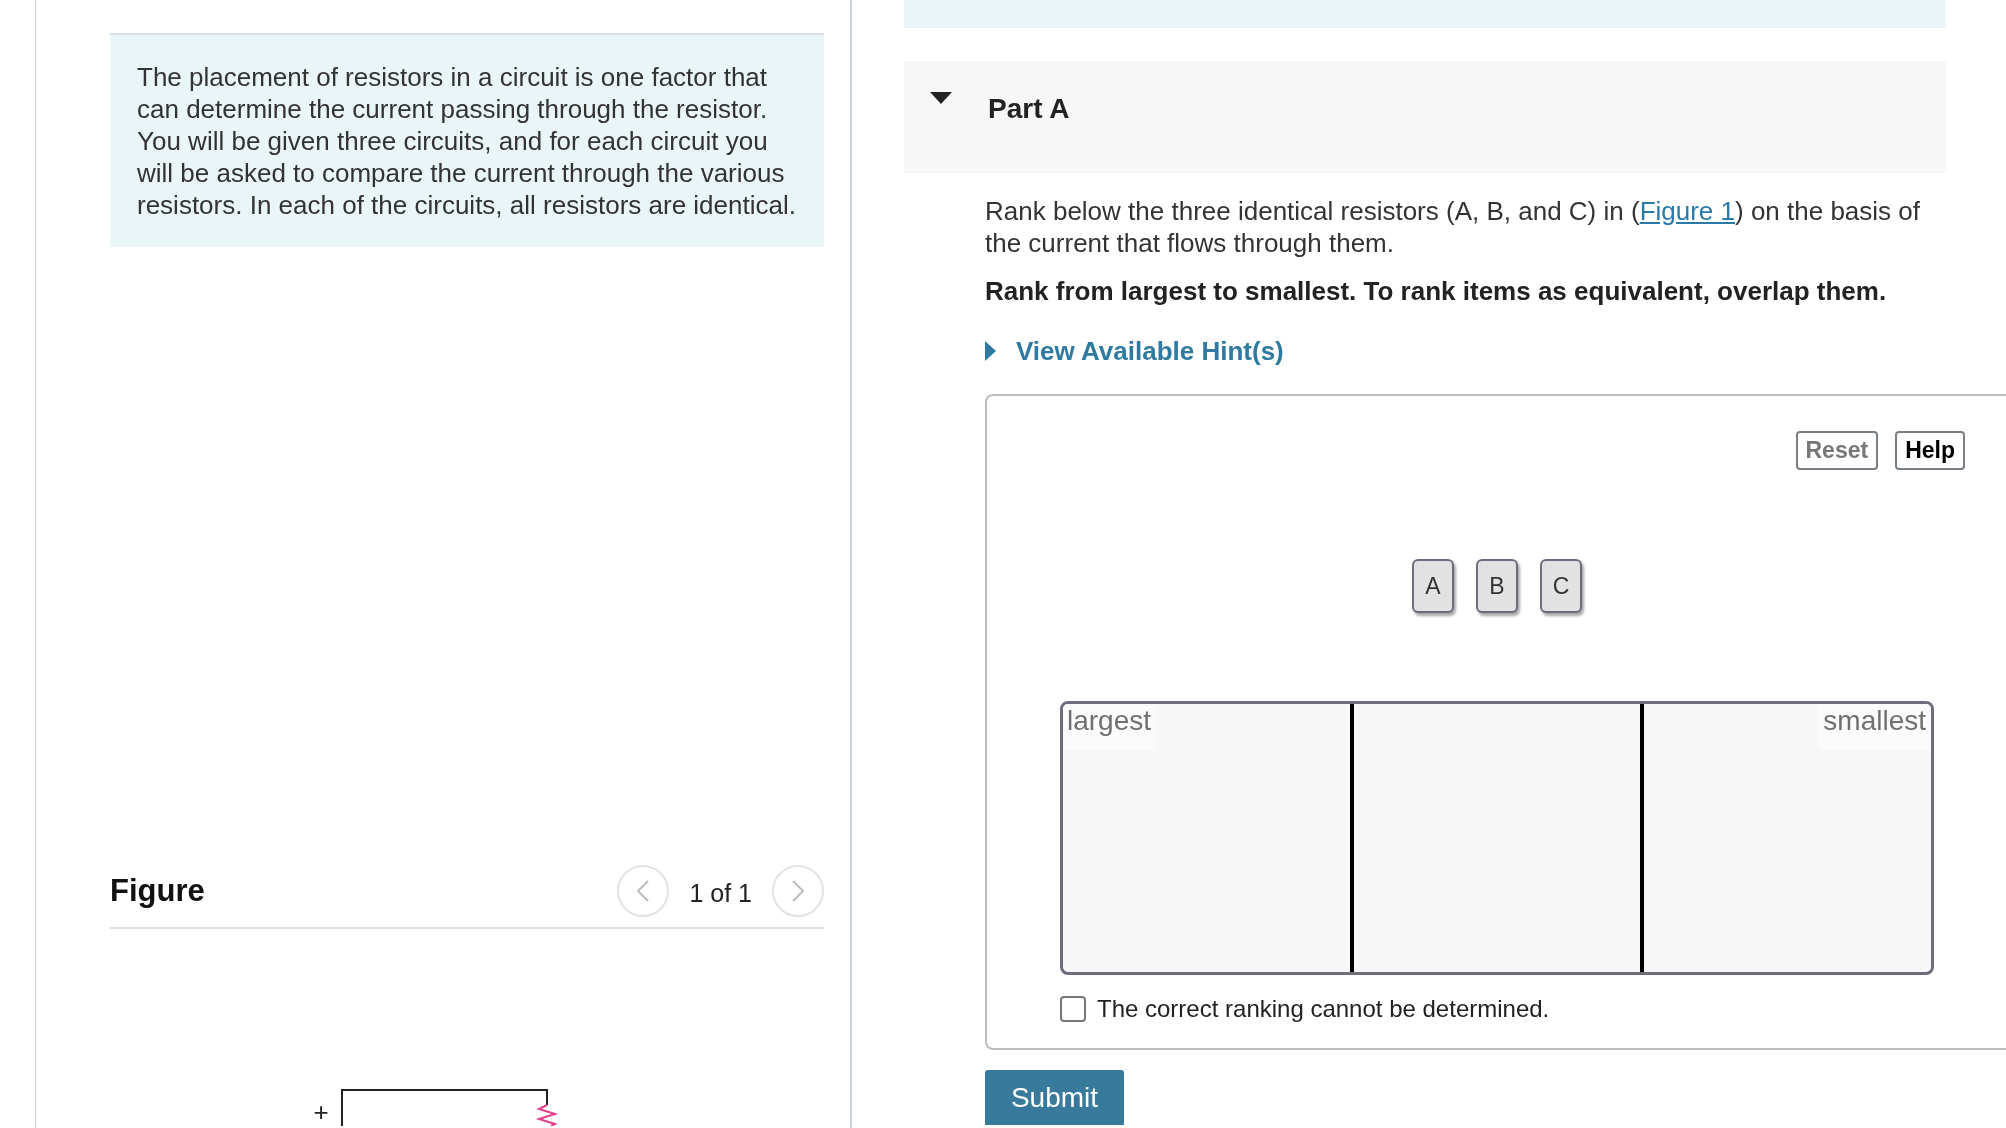 This screenshot has height=1128, width=2006. I want to click on caret-right-icon, so click(990, 351).